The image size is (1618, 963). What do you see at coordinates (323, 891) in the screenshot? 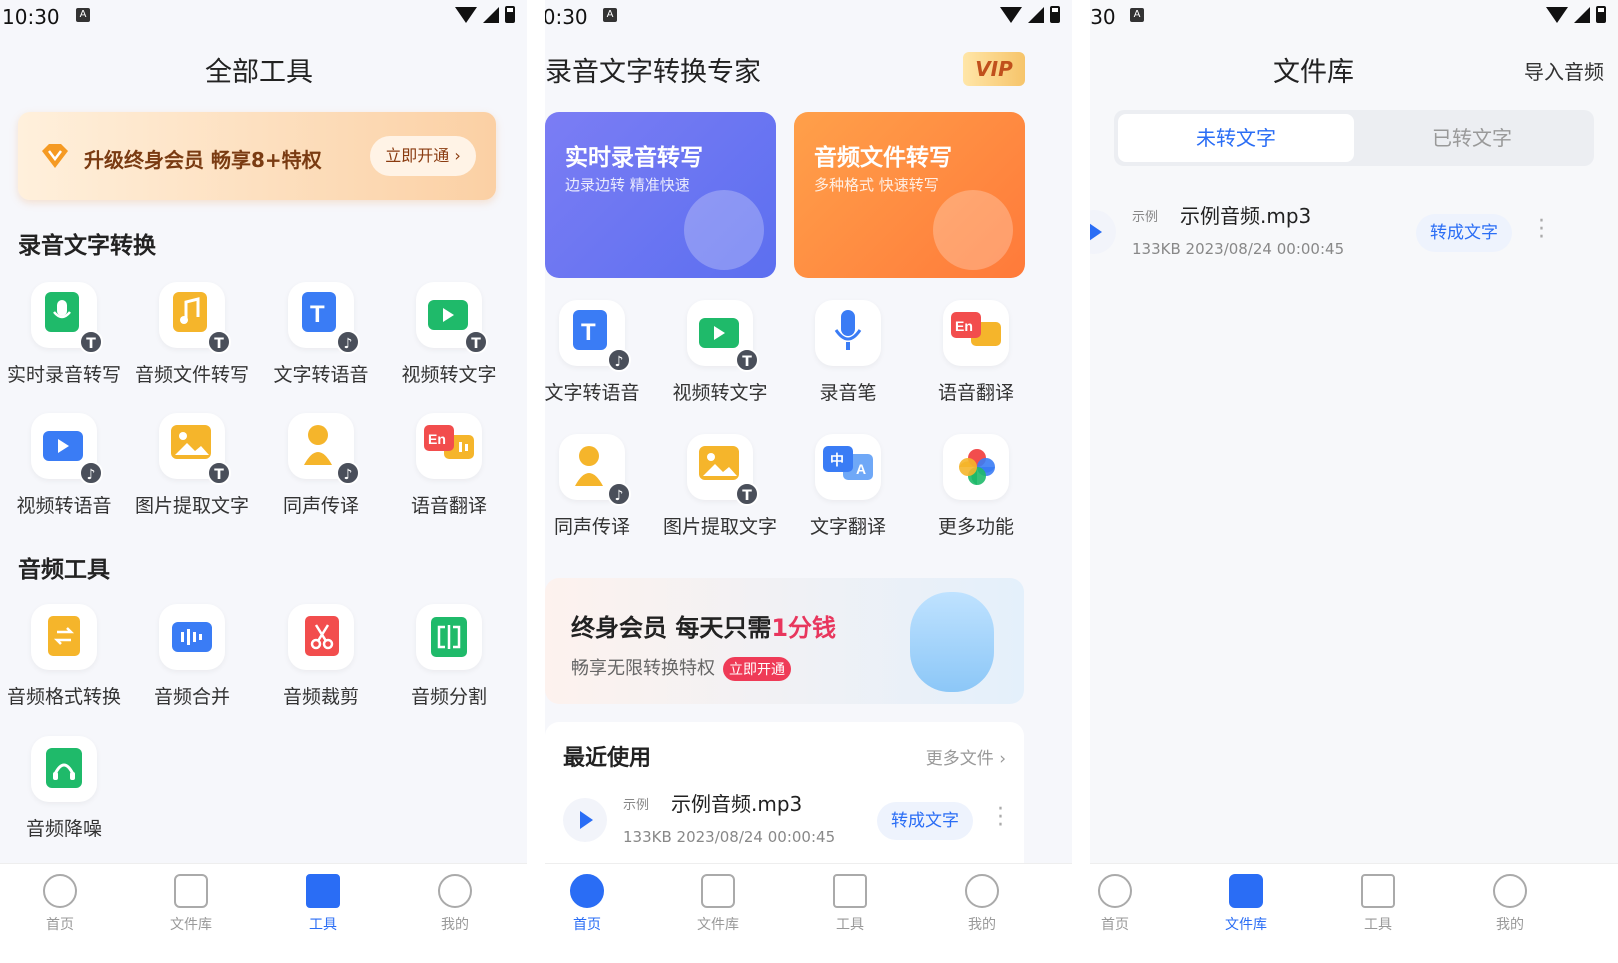
I see `toolbox-icon` at bounding box center [323, 891].